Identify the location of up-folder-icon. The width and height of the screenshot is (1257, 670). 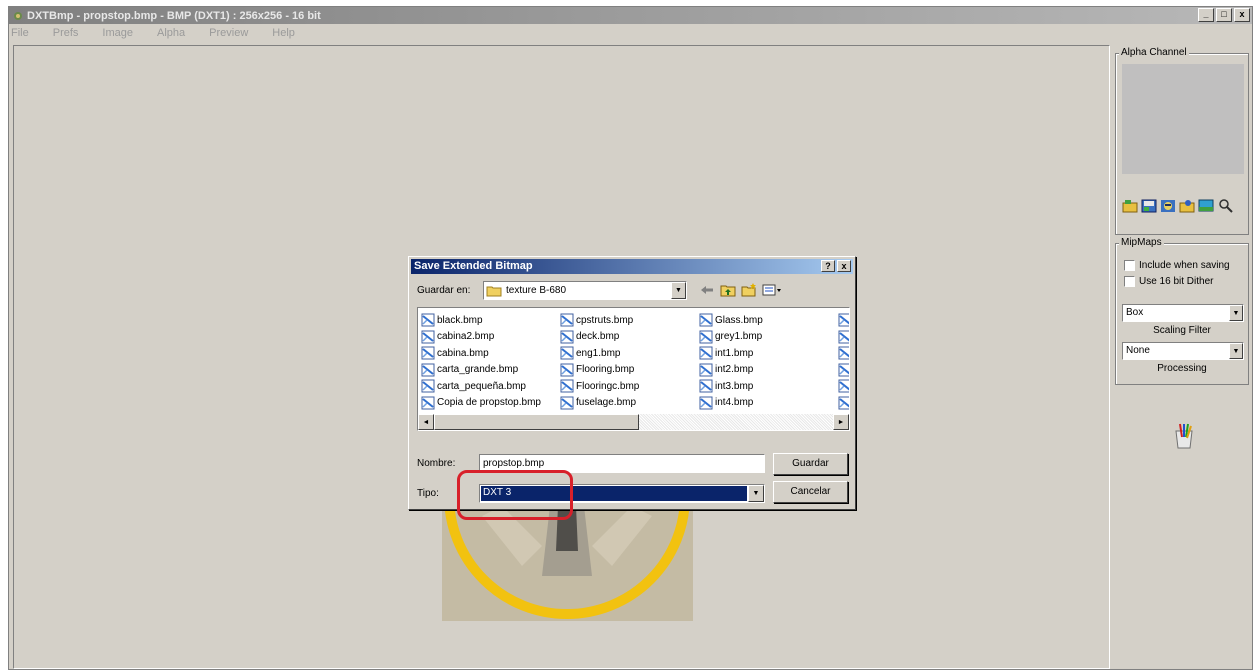
(728, 290).